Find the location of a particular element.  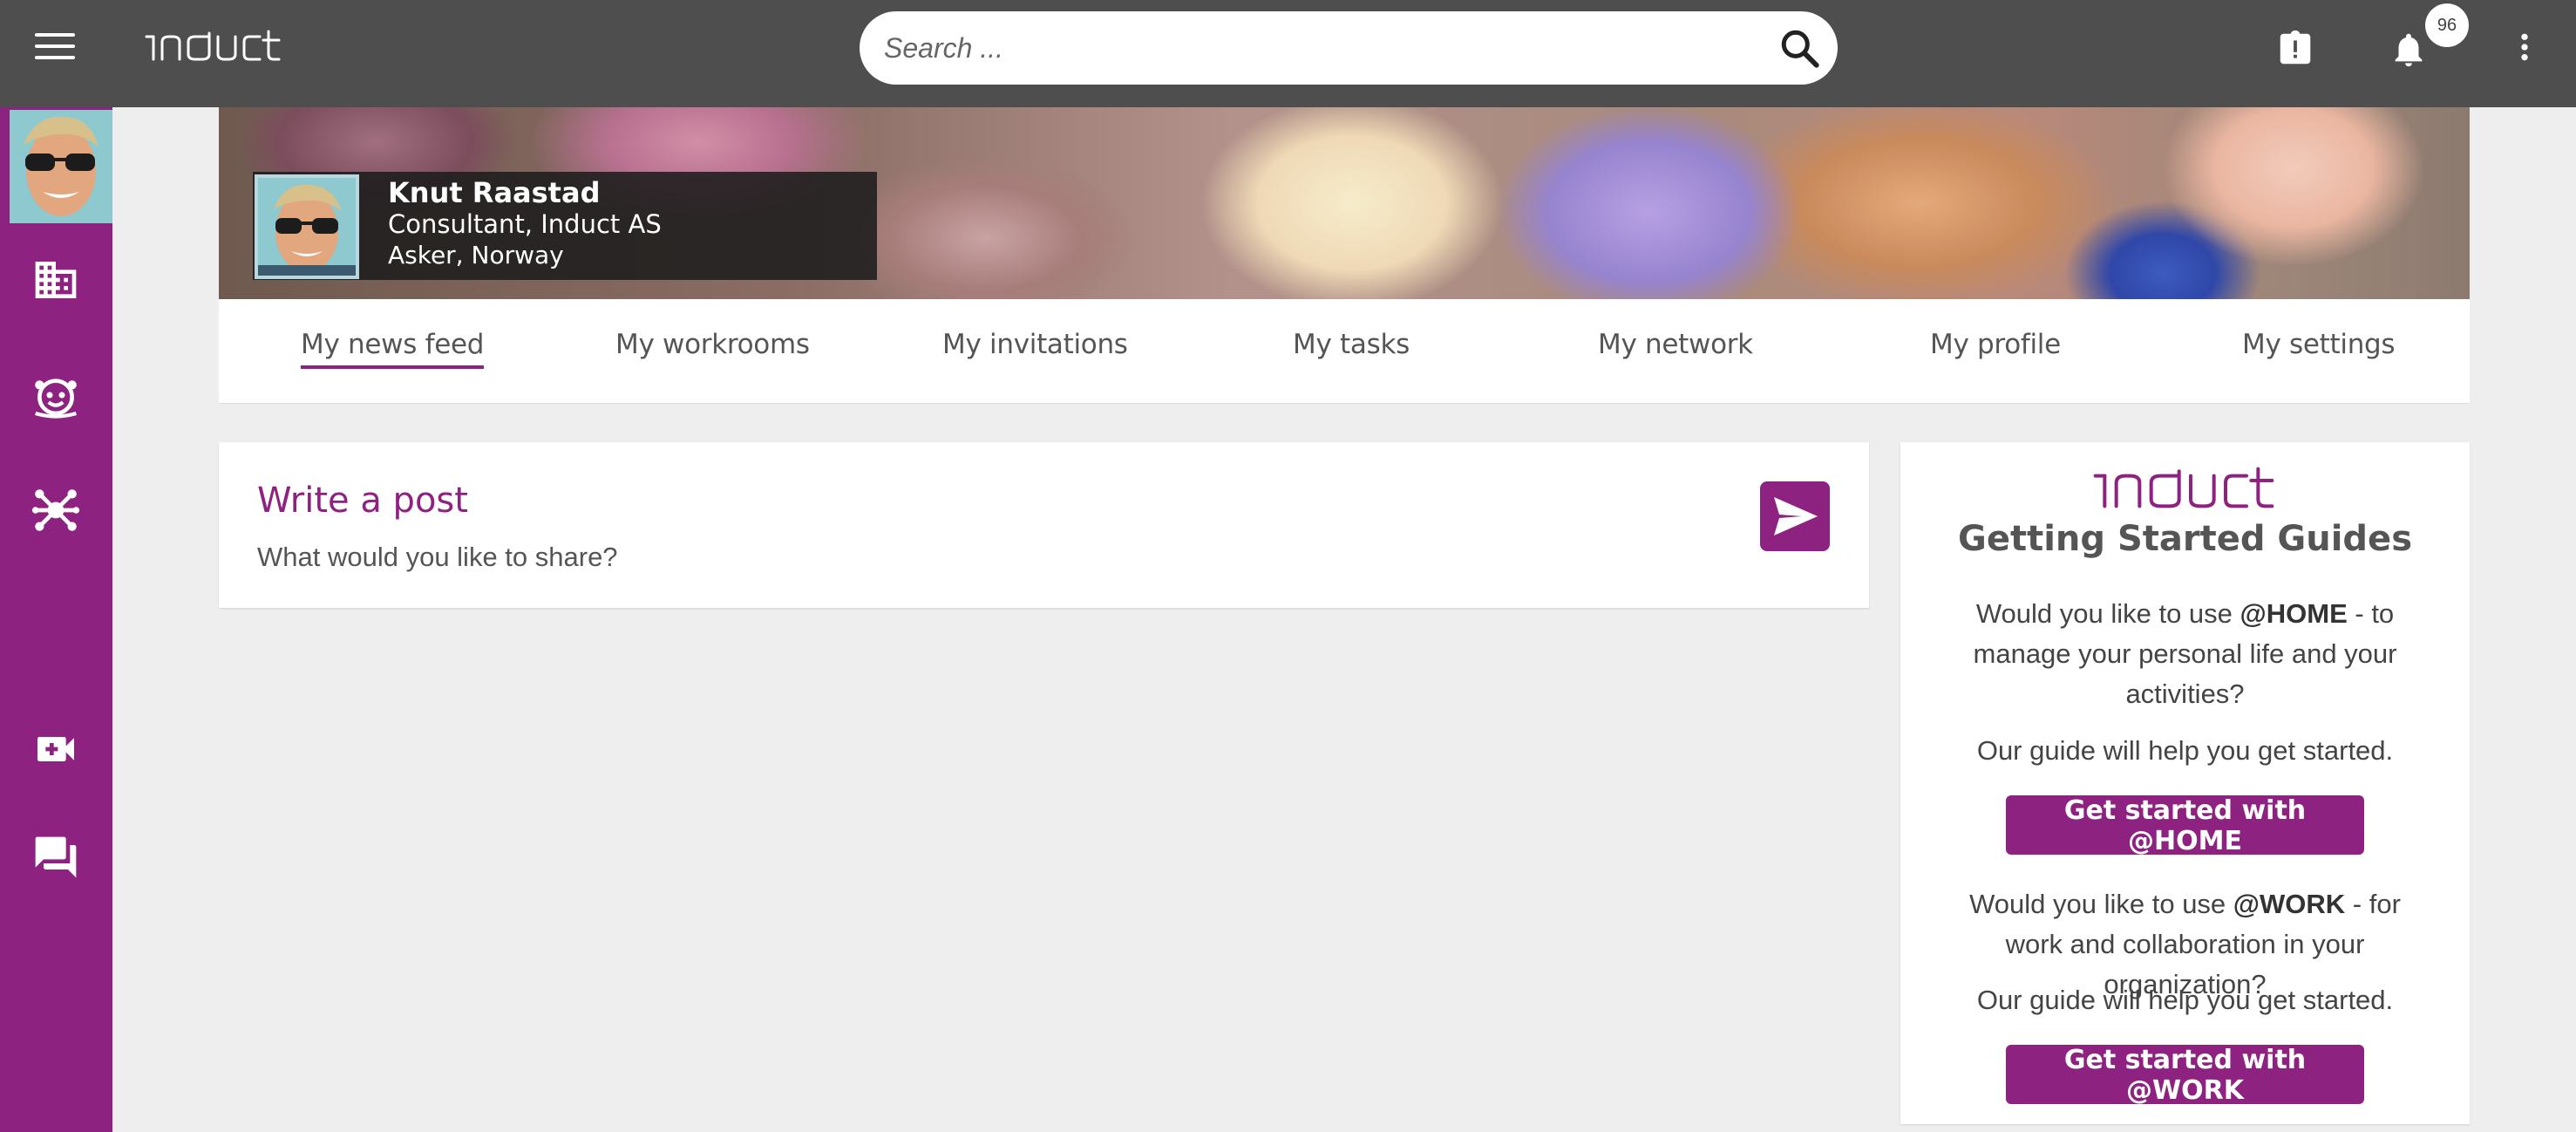

home-guide-help: Our guide will help you get started. is located at coordinates (2185, 750).